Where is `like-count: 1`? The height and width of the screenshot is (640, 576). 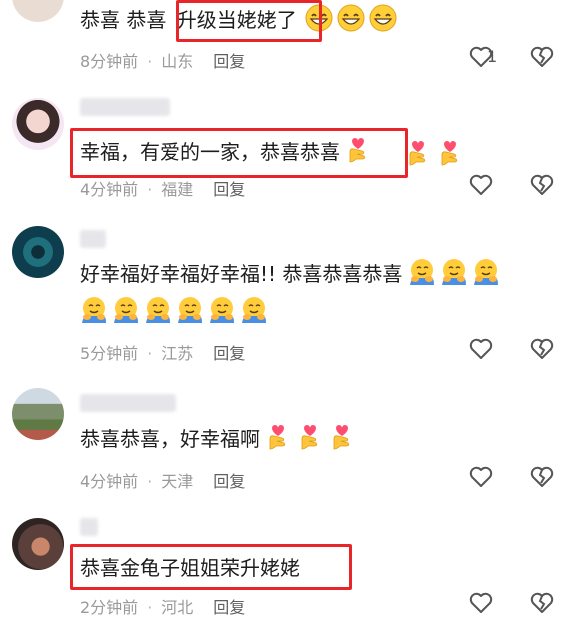 like-count: 1 is located at coordinates (492, 56).